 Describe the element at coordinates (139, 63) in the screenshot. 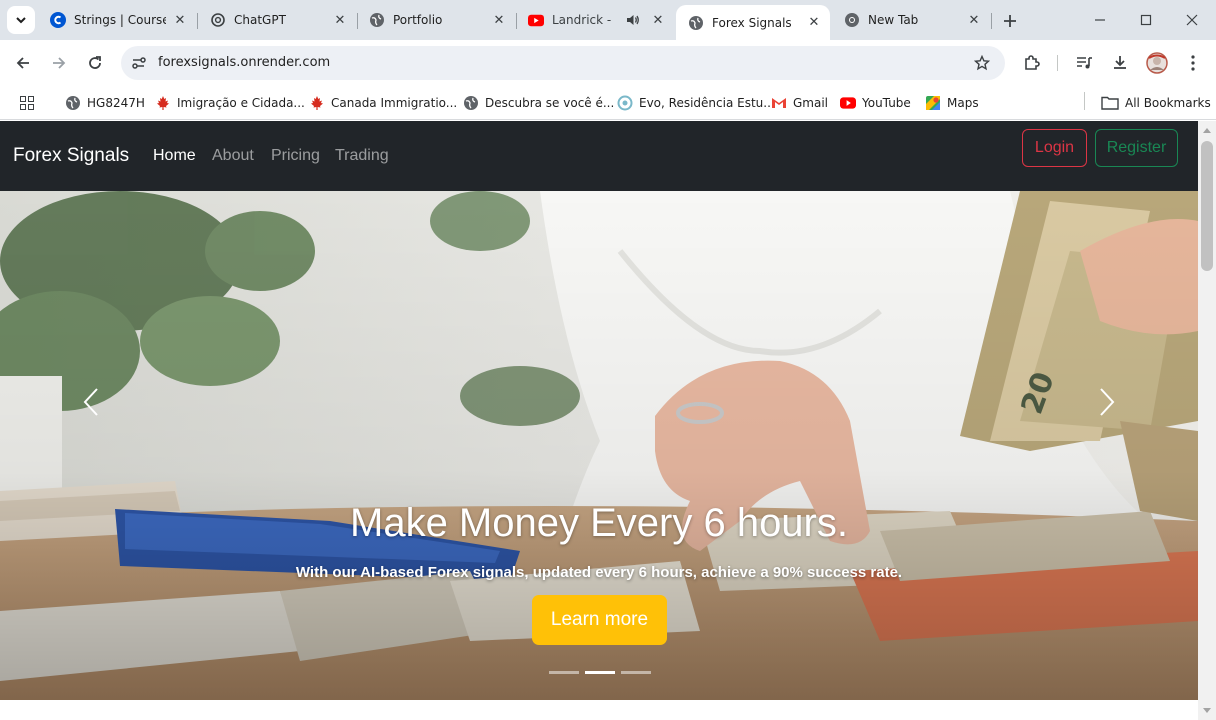

I see `site-info-icon` at that location.